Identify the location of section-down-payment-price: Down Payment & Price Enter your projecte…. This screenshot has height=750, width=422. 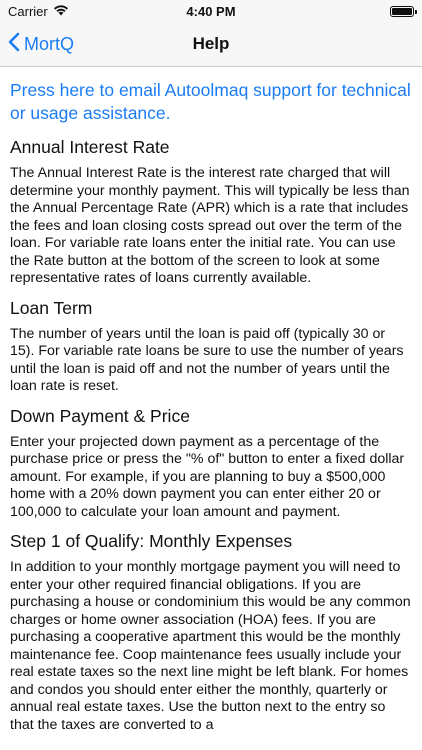
(211, 463).